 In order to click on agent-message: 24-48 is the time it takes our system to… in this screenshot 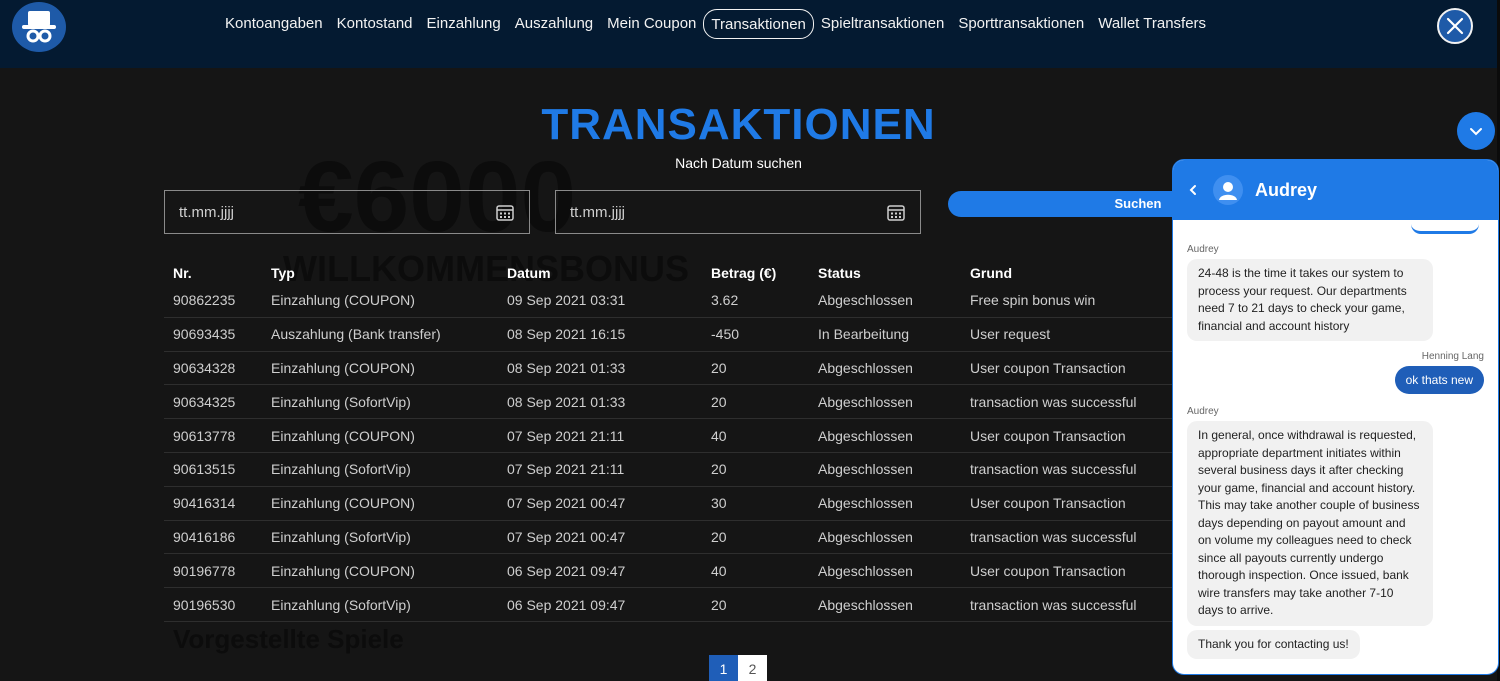, I will do `click(1310, 300)`.